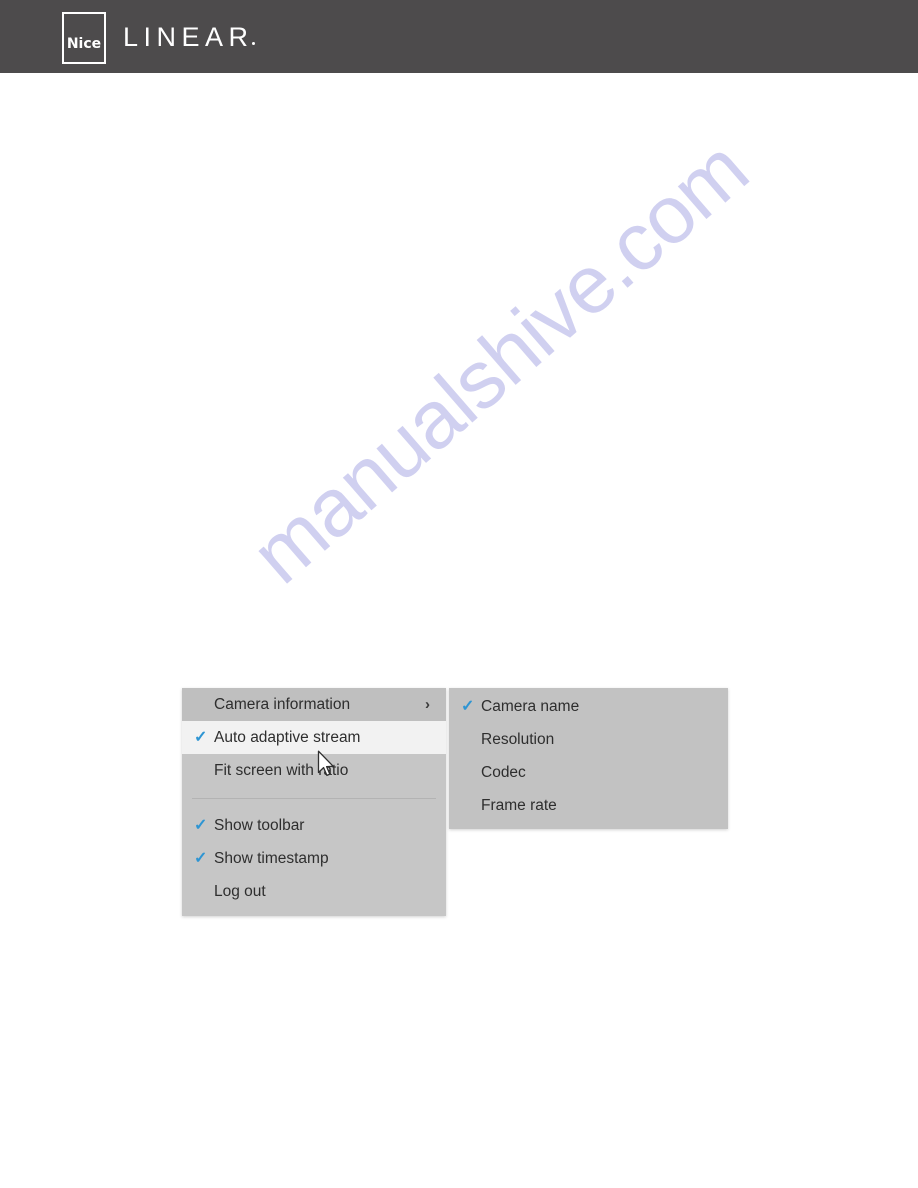 Image resolution: width=918 pixels, height=1188 pixels. What do you see at coordinates (530, 707) in the screenshot?
I see `submenu-item-label: Camera name` at bounding box center [530, 707].